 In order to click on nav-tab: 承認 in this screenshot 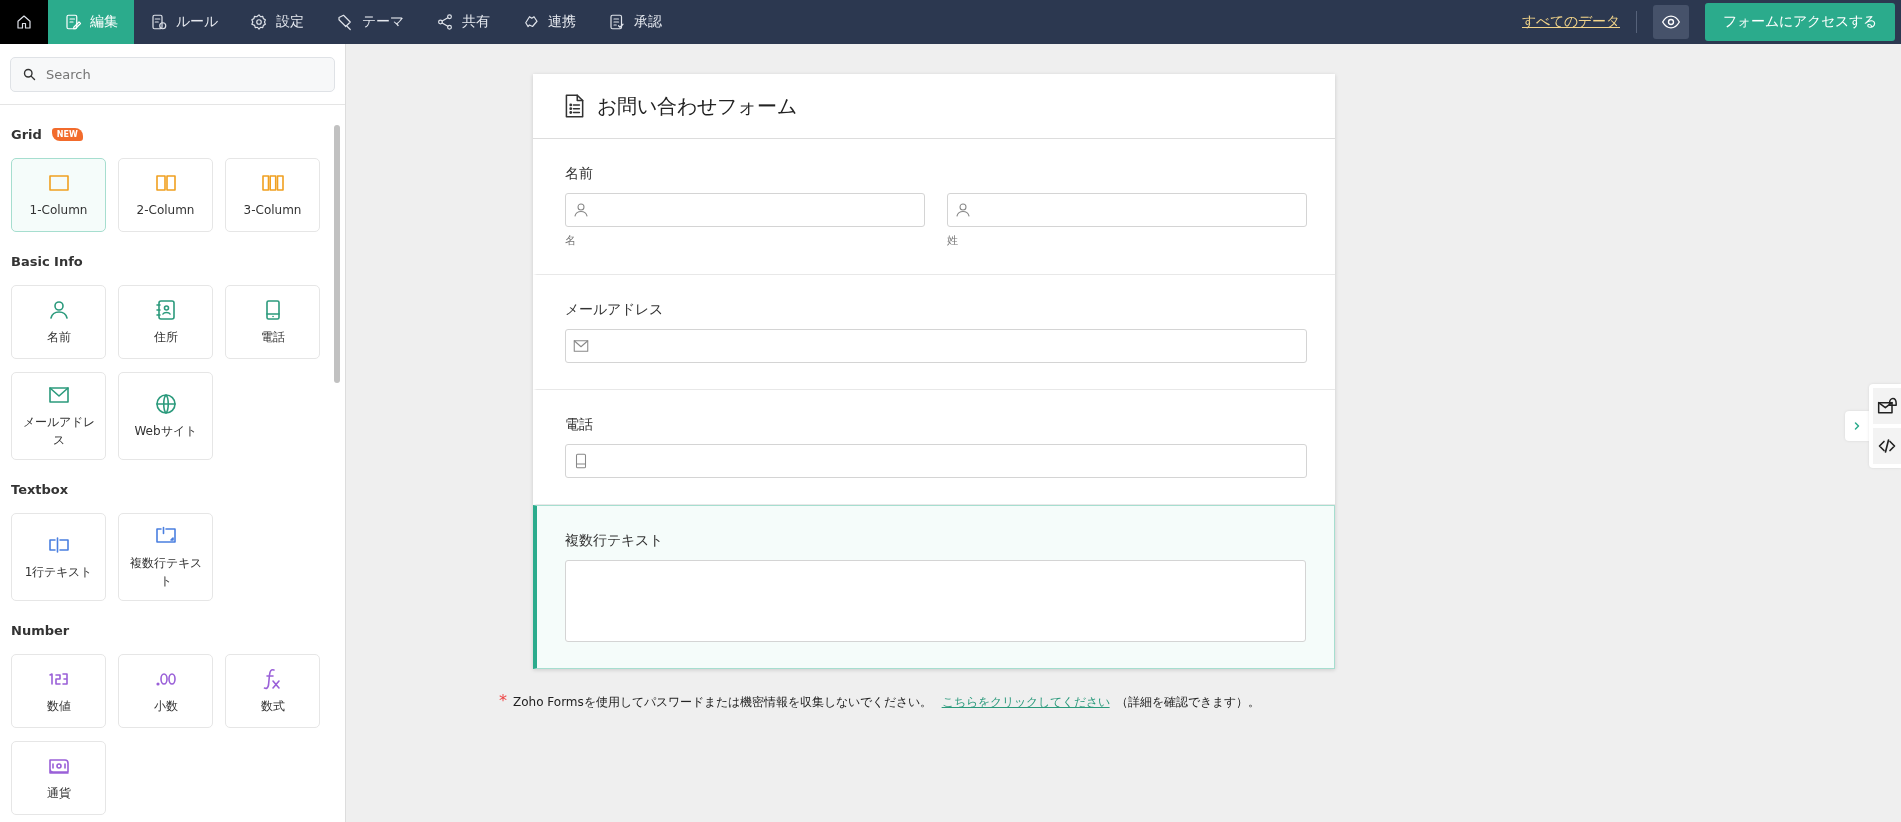, I will do `click(635, 22)`.